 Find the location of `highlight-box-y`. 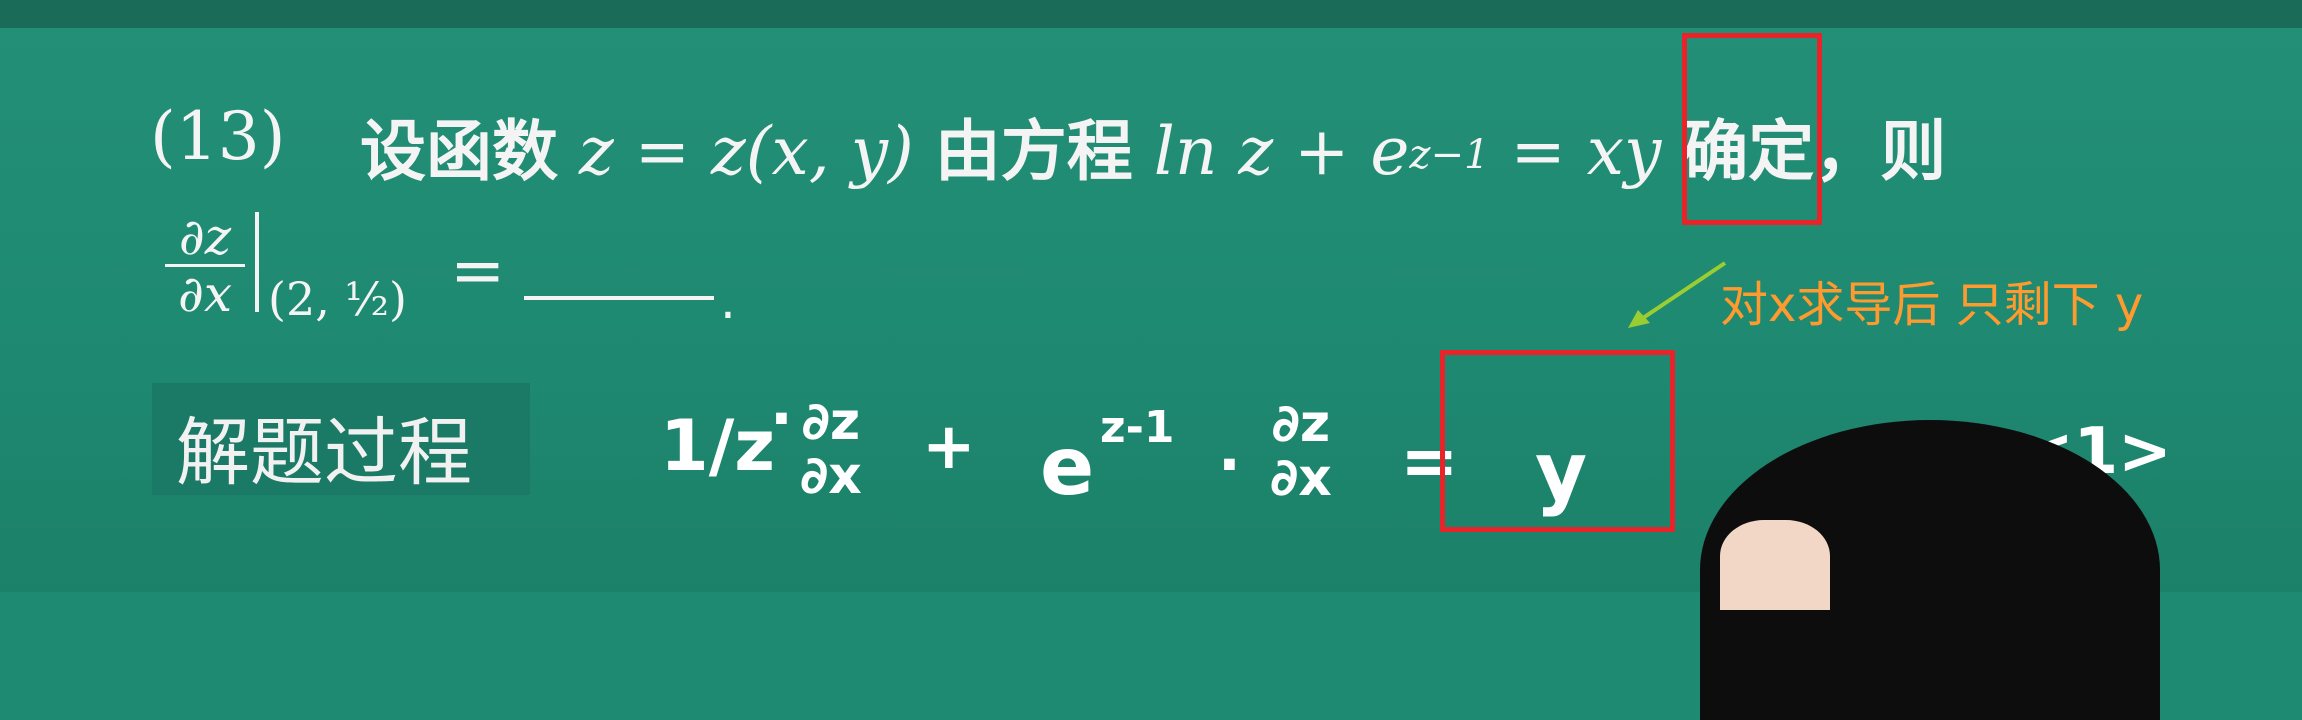

highlight-box-y is located at coordinates (1557, 441).